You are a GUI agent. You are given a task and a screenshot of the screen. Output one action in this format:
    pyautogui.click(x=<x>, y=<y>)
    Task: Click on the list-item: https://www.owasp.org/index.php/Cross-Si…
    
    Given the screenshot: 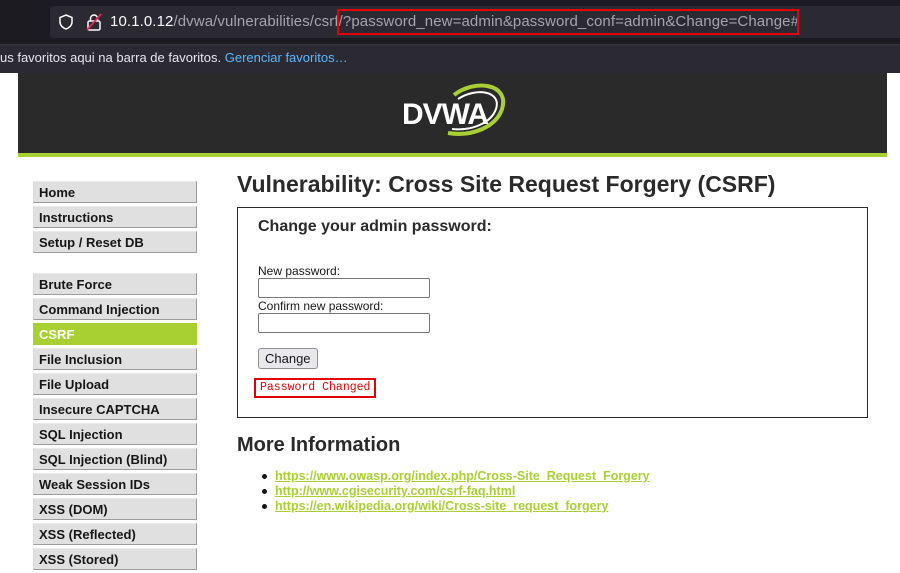 What is the action you would take?
    pyautogui.click(x=456, y=476)
    